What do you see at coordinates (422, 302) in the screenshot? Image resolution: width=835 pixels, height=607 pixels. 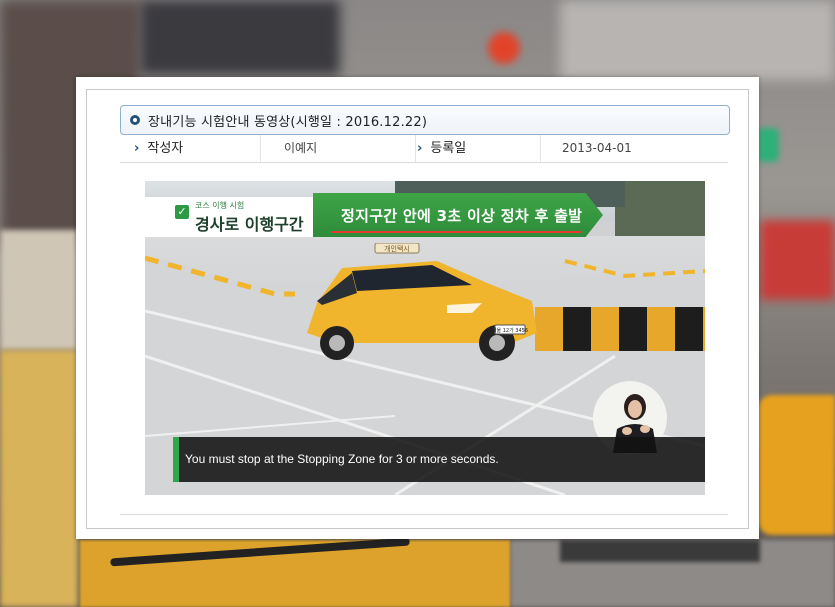 I see `driving-test-taxi: 개인택시 서울 12가 3456` at bounding box center [422, 302].